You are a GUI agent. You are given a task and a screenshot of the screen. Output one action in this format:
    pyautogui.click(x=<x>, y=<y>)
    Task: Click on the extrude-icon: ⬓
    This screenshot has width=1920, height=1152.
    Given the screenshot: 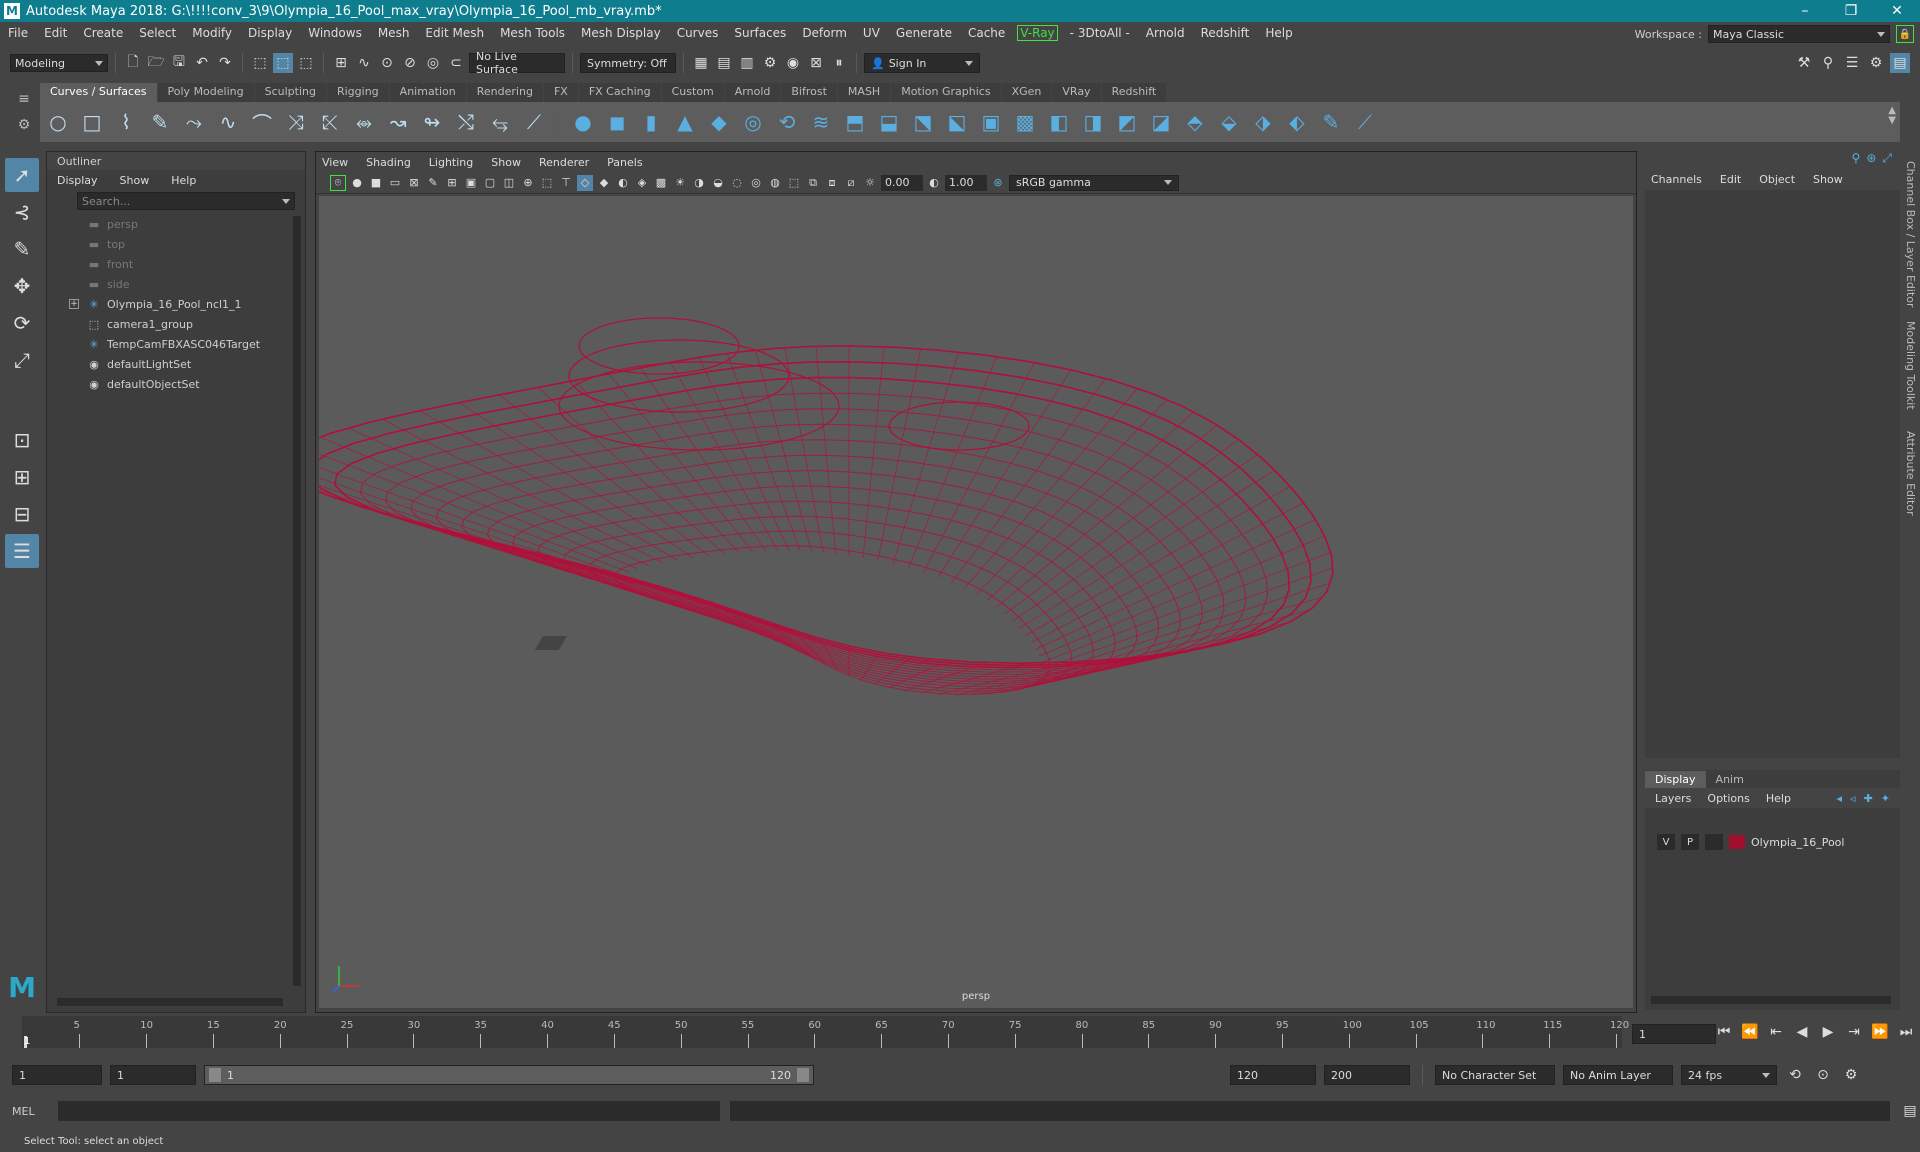 What is the action you would take?
    pyautogui.click(x=889, y=122)
    